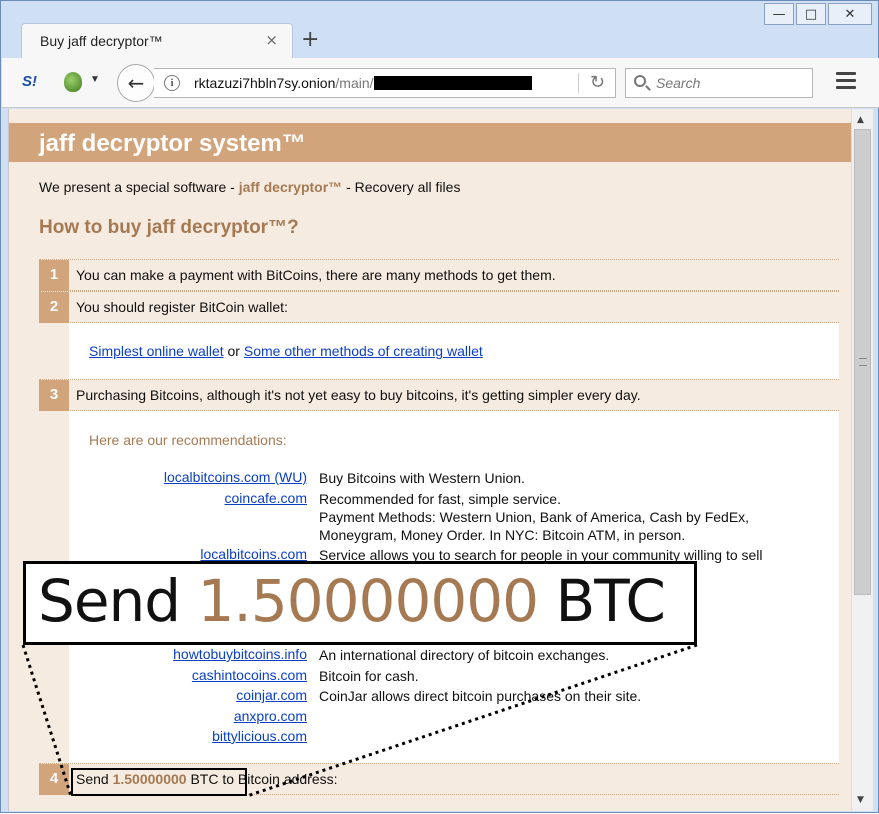  Describe the element at coordinates (271, 40) in the screenshot. I see `tab-close-icon: ×` at that location.